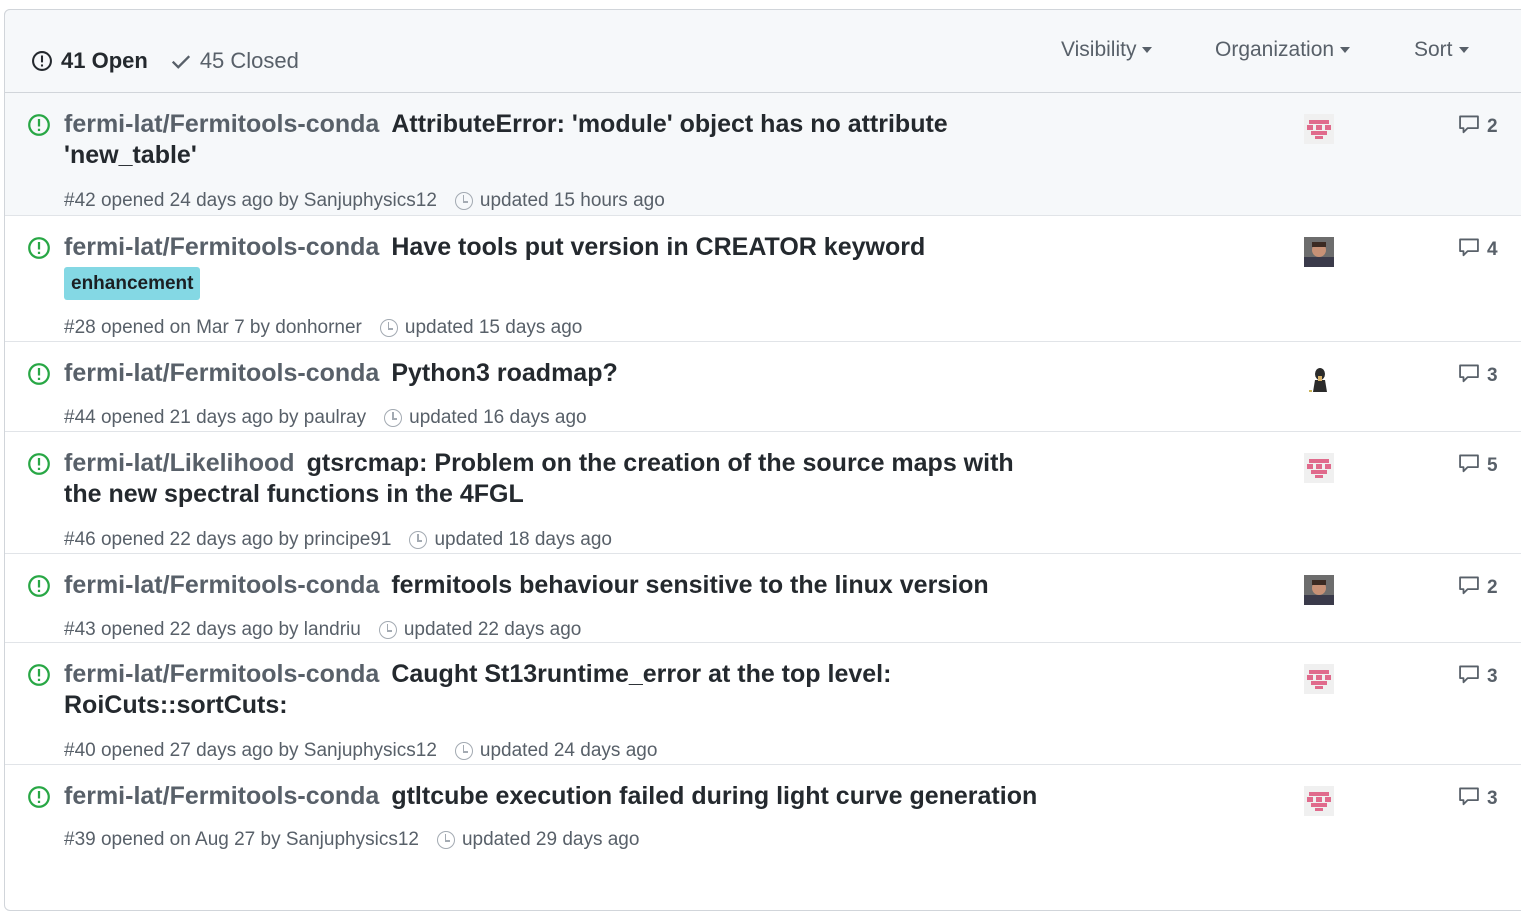  I want to click on comment-count-link: 5, so click(1477, 466).